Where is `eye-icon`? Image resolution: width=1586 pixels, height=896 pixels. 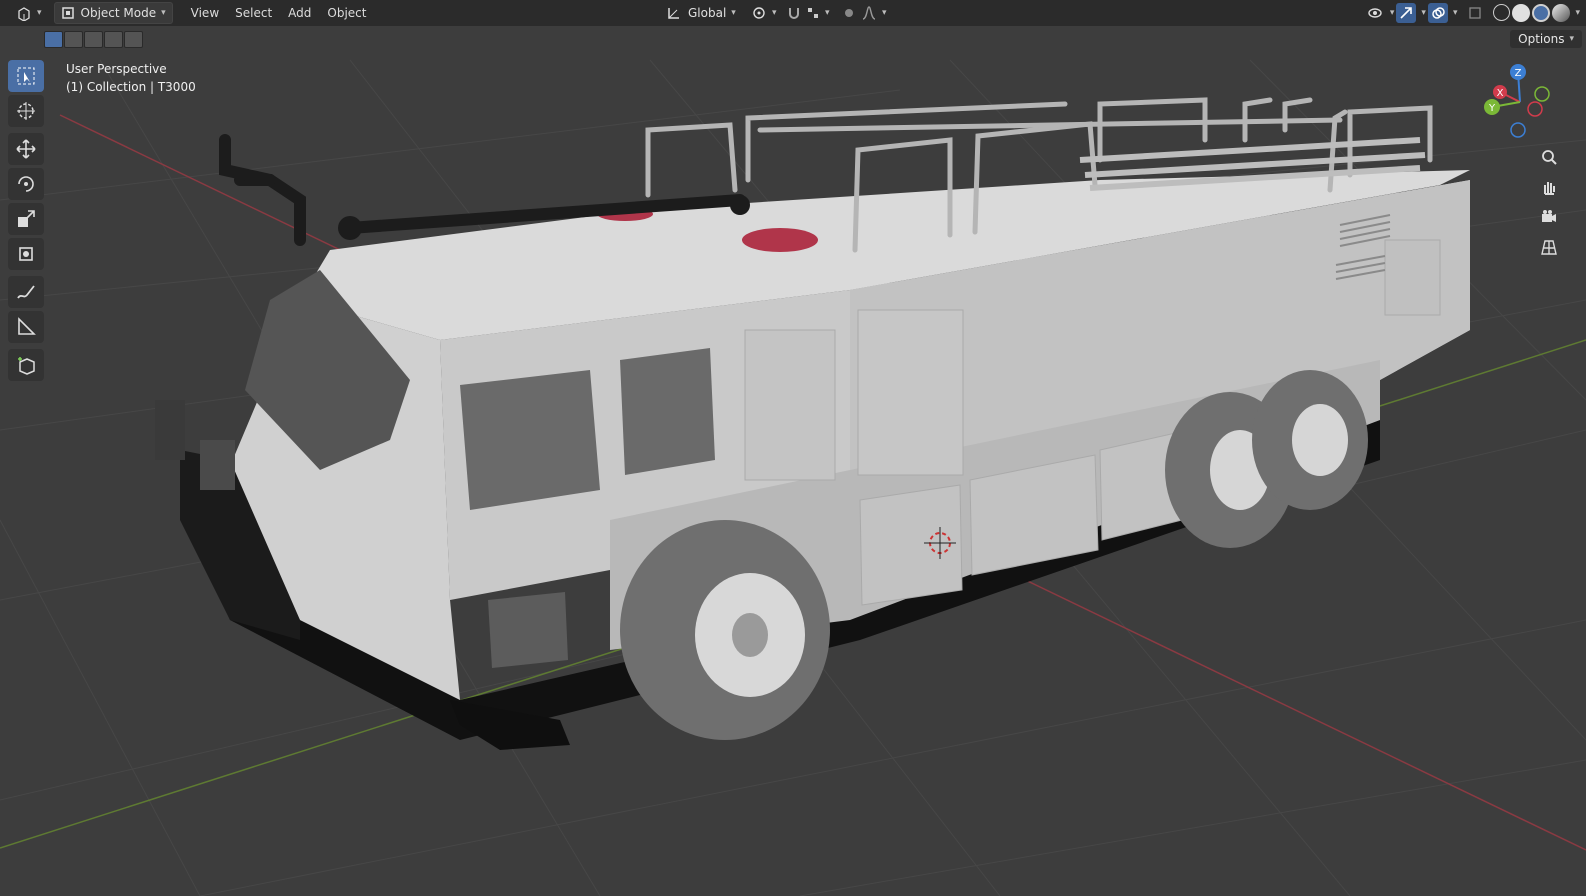
eye-icon is located at coordinates (1375, 13).